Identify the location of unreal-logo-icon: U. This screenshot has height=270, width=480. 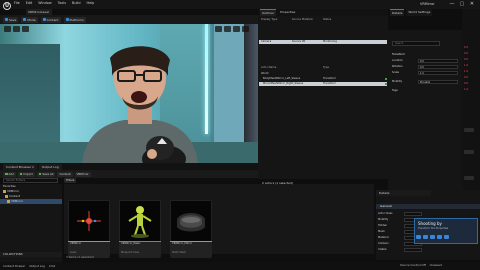
(7, 6).